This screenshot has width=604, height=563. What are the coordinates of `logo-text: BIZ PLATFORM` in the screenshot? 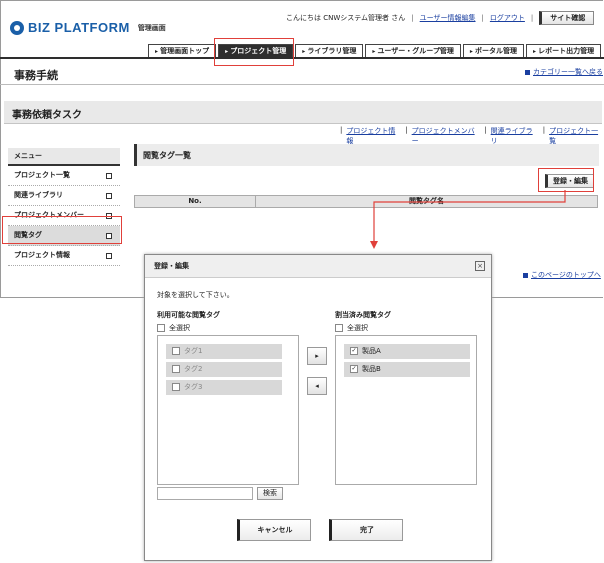 It's located at (79, 27).